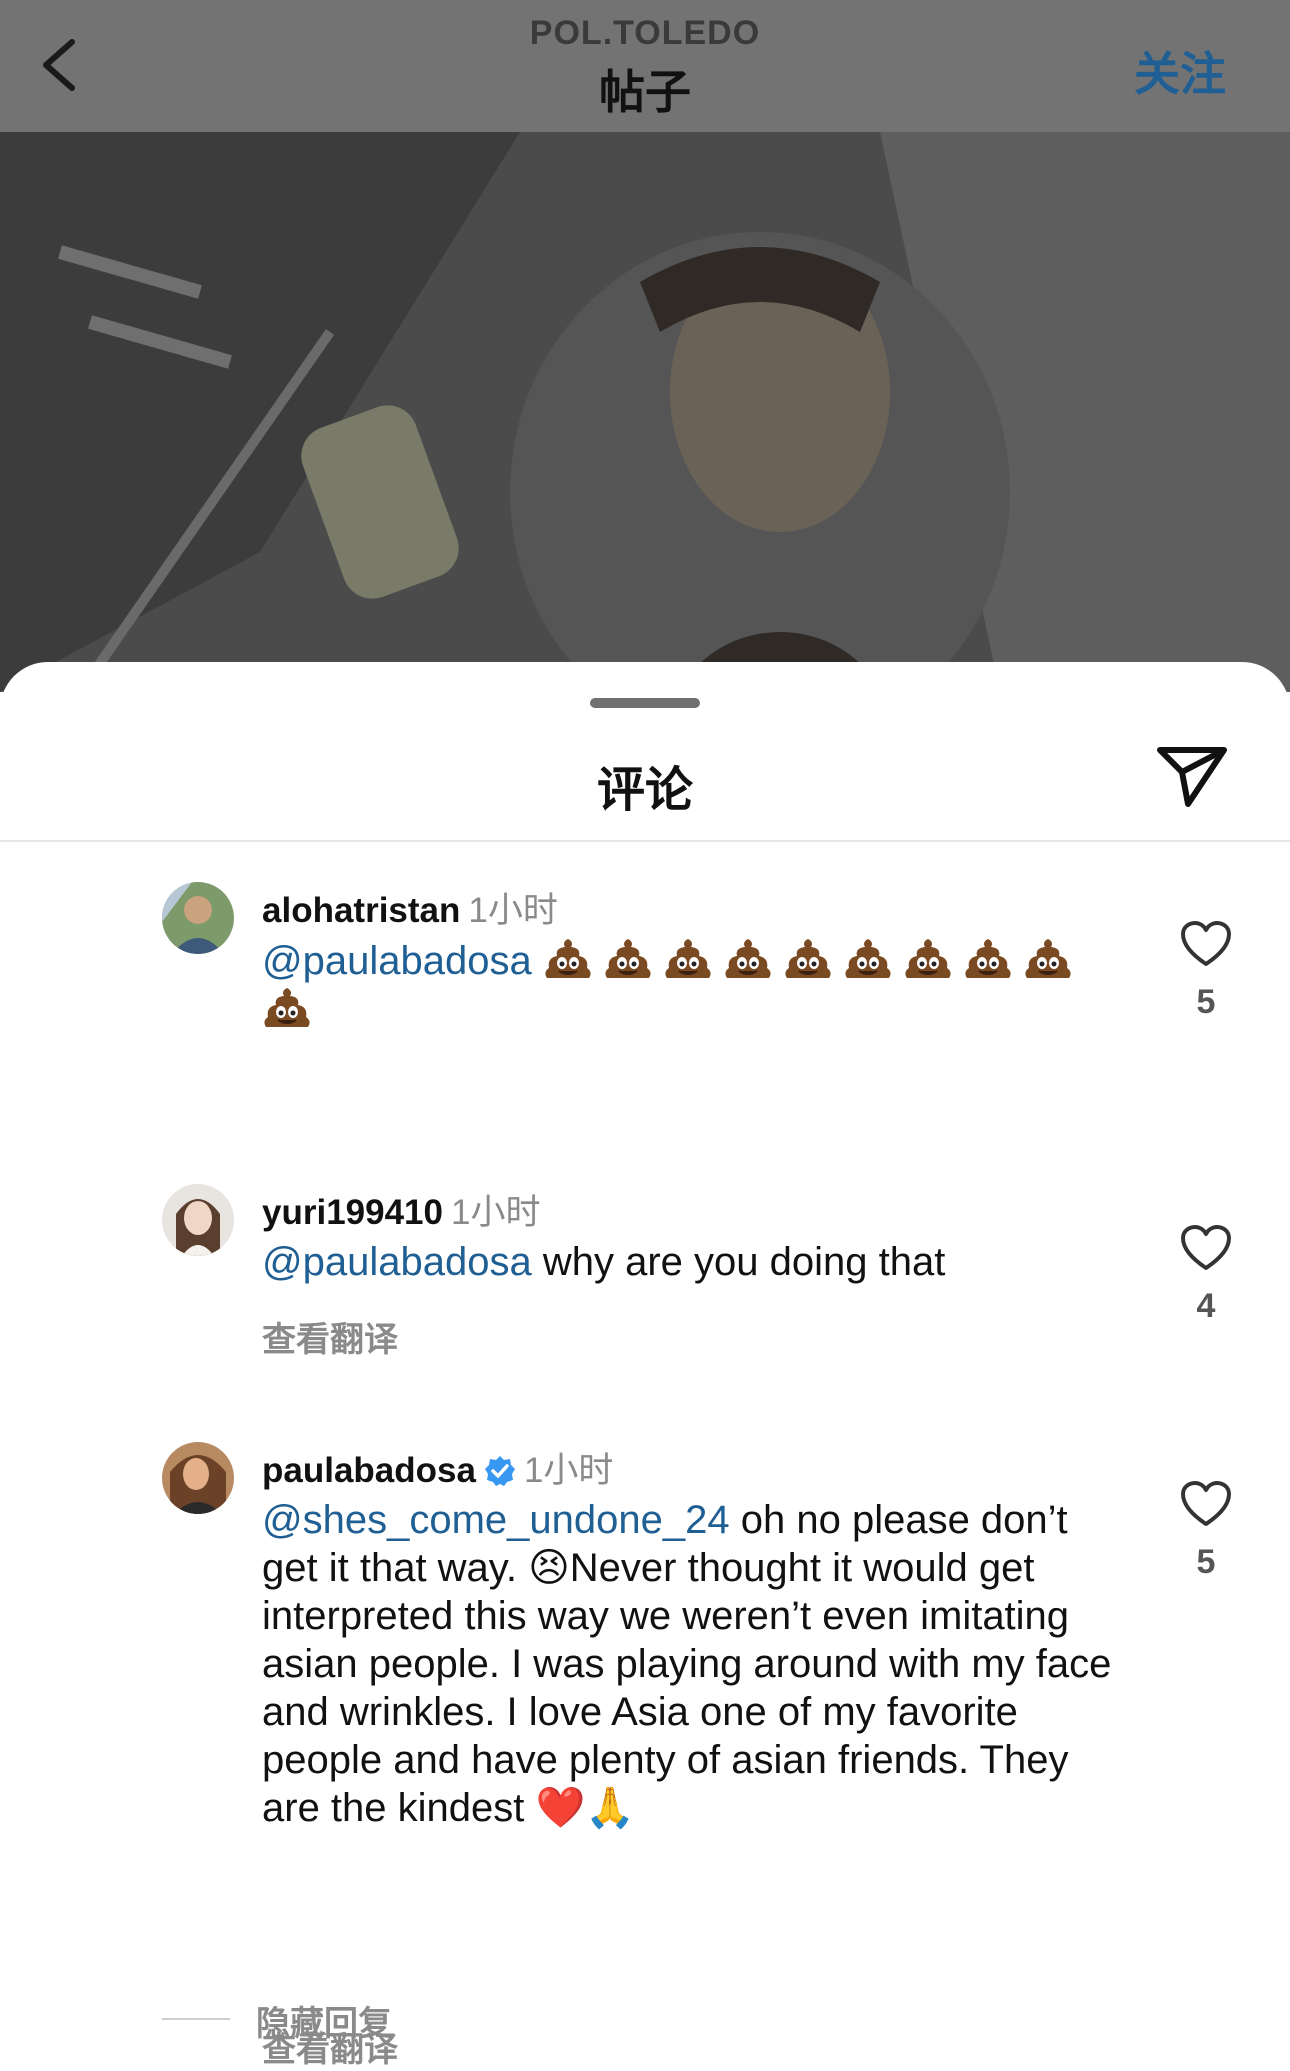  What do you see at coordinates (560, 1808) in the screenshot?
I see `red-heart-emoji: ❤️` at bounding box center [560, 1808].